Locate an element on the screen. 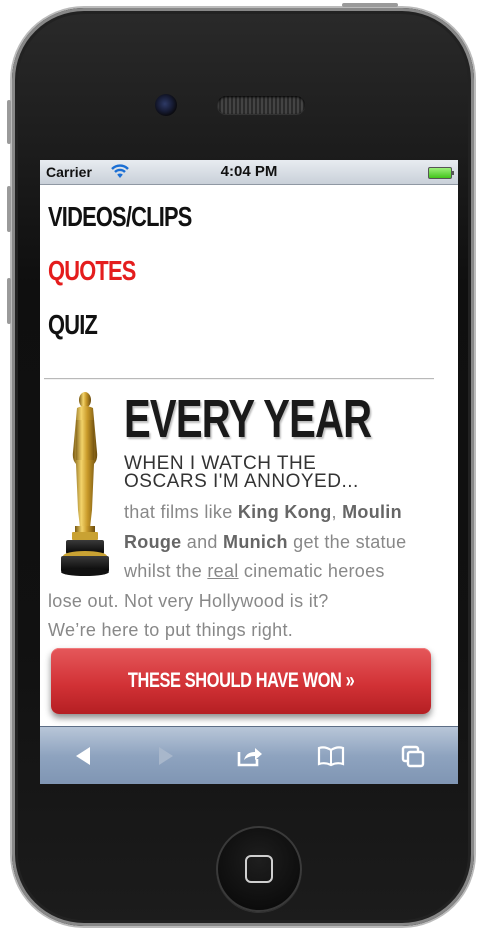 The image size is (479, 933). site-nav: VIDEOS/CLIPS QUOTES QUIZ is located at coordinates (140, 271).